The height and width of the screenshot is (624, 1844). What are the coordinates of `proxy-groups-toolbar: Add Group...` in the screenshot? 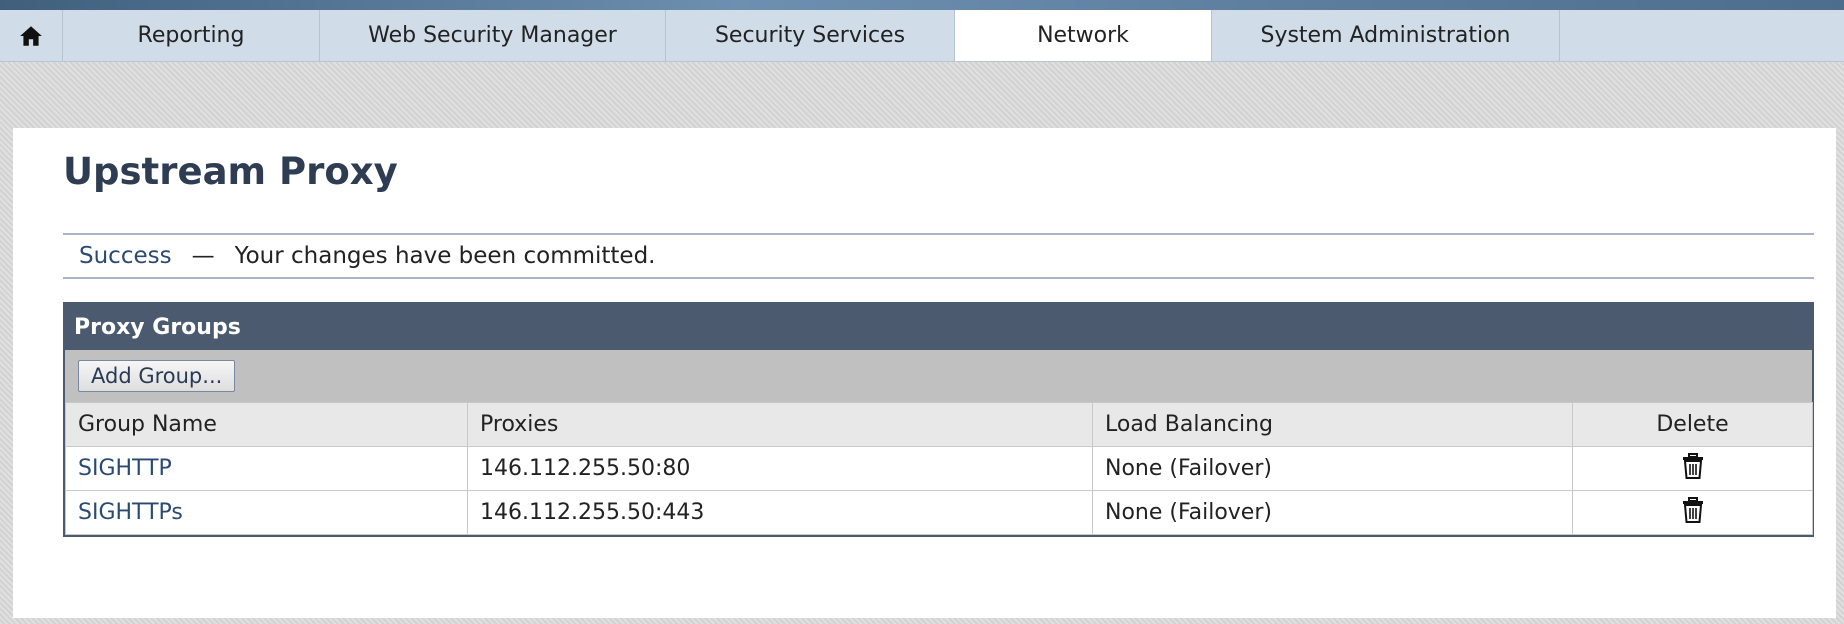 It's located at (938, 376).